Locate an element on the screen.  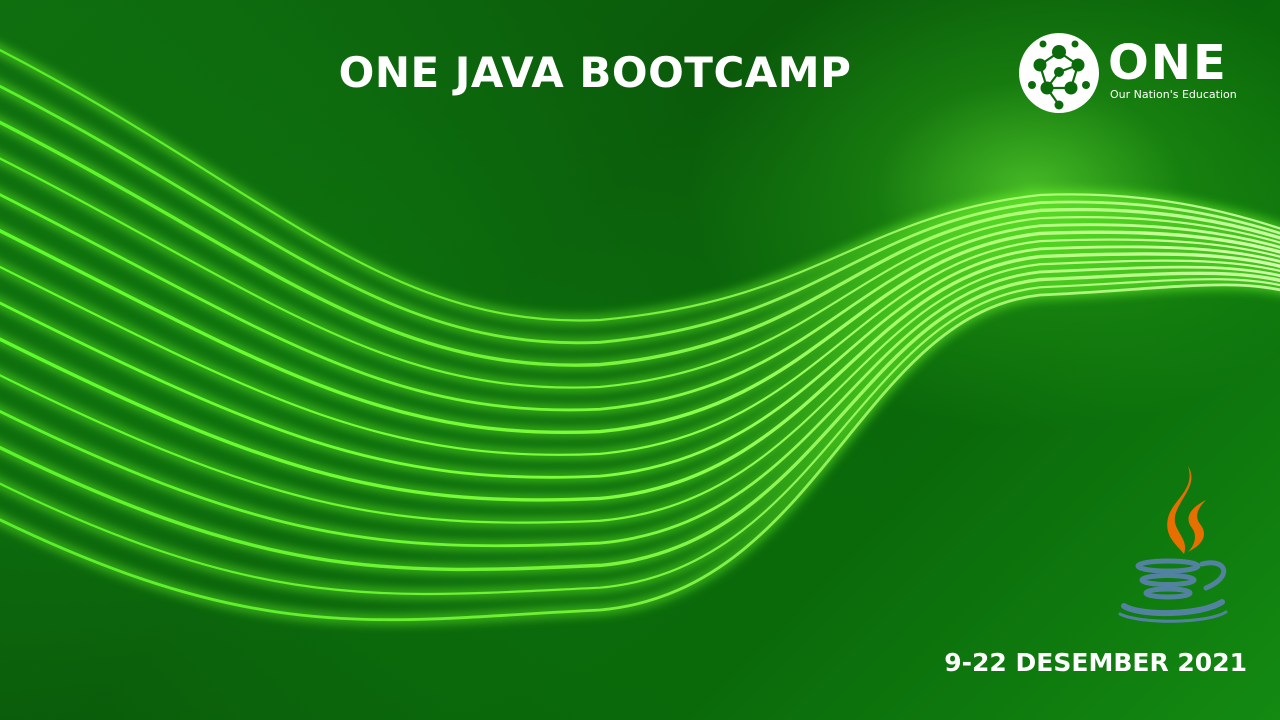
java-cup is located at coordinates (1173, 590).